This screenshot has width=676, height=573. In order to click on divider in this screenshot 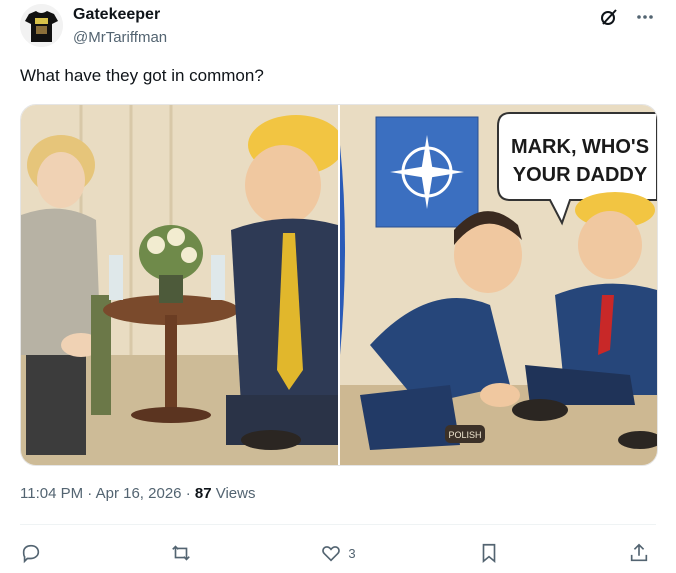, I will do `click(338, 524)`.